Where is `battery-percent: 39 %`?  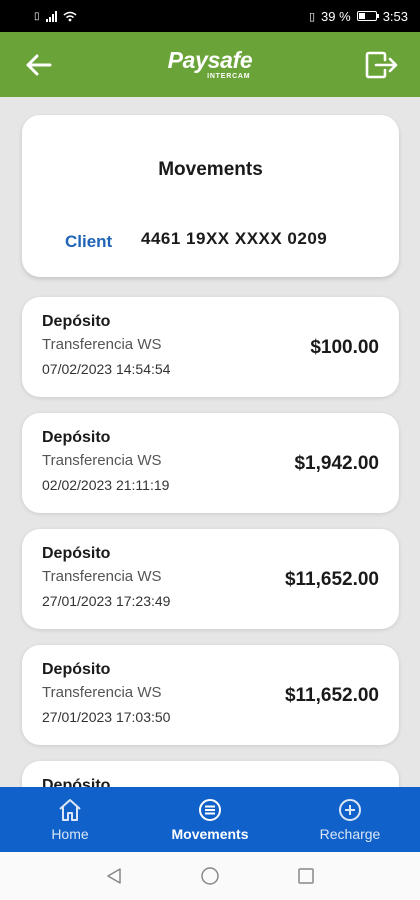
battery-percent: 39 % is located at coordinates (336, 16).